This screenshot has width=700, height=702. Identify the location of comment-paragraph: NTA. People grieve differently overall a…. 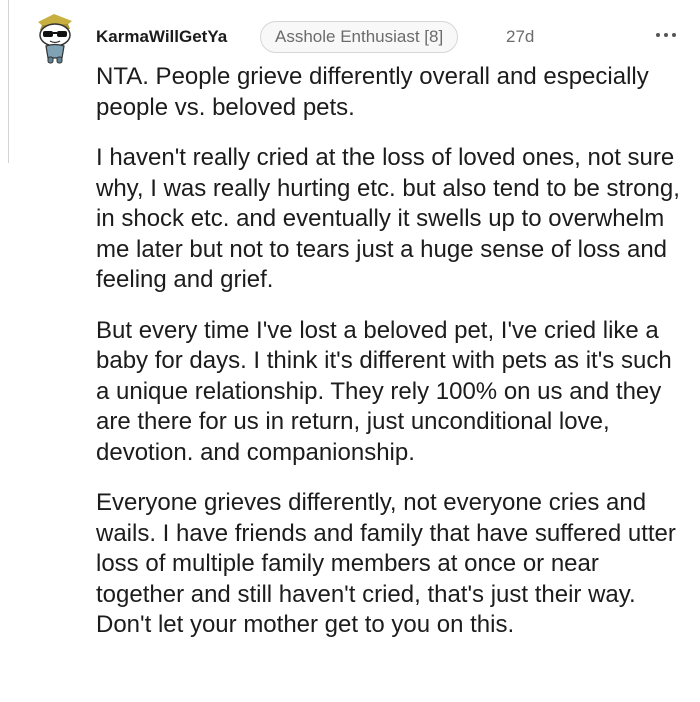
(372, 92).